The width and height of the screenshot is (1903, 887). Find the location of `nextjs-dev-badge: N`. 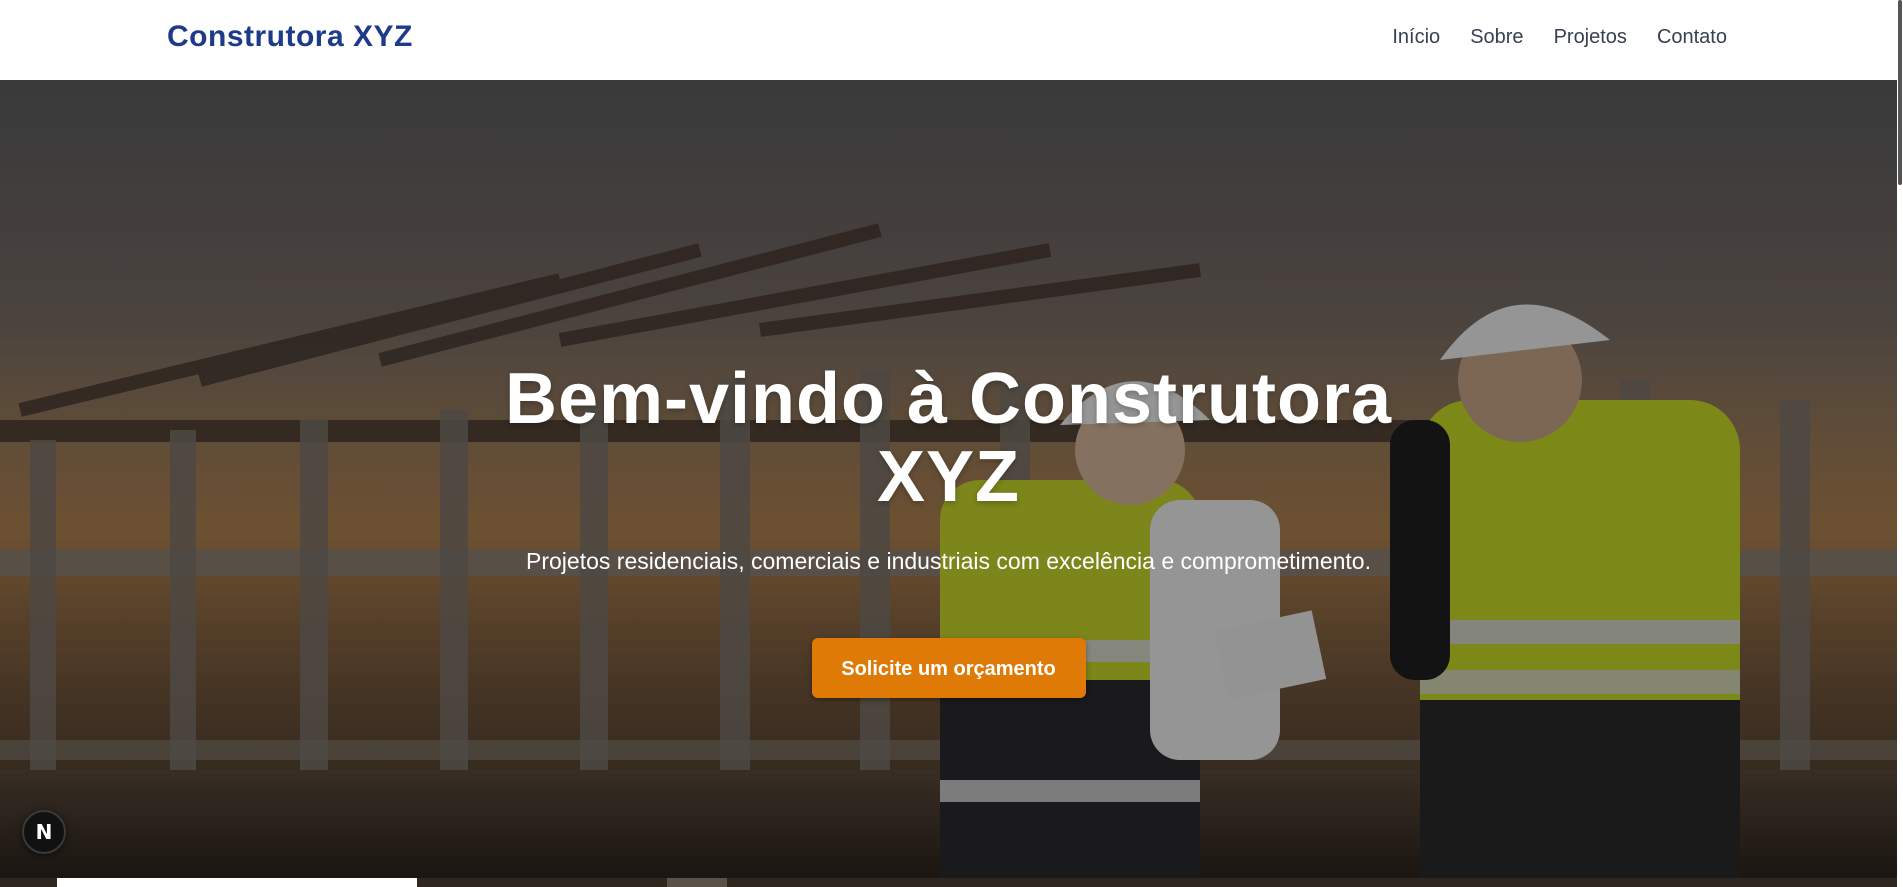

nextjs-dev-badge: N is located at coordinates (44, 832).